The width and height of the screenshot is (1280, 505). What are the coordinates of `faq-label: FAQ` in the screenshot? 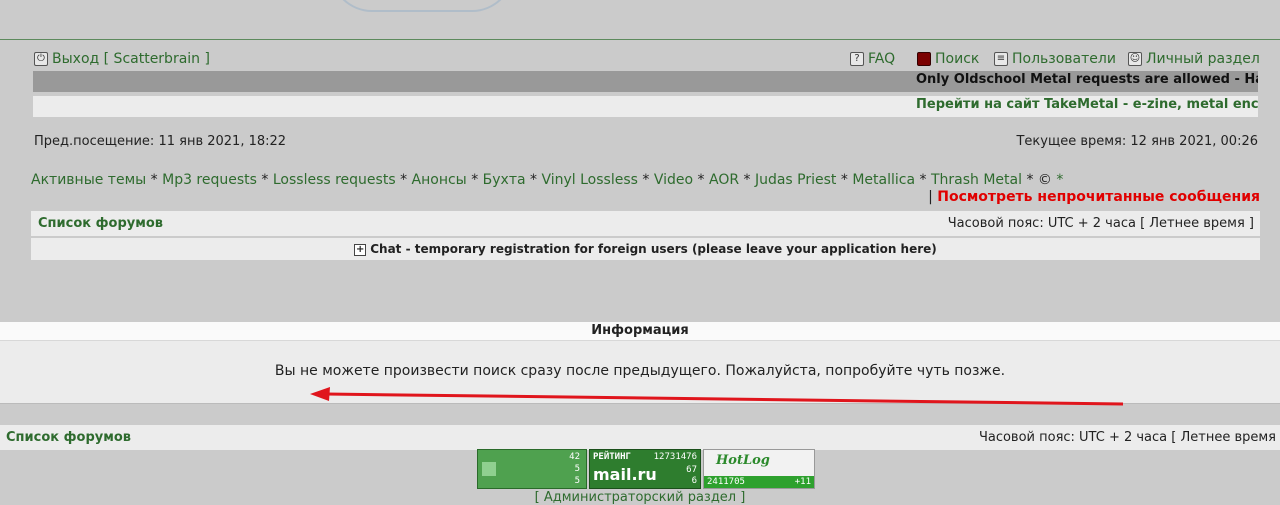 It's located at (882, 59).